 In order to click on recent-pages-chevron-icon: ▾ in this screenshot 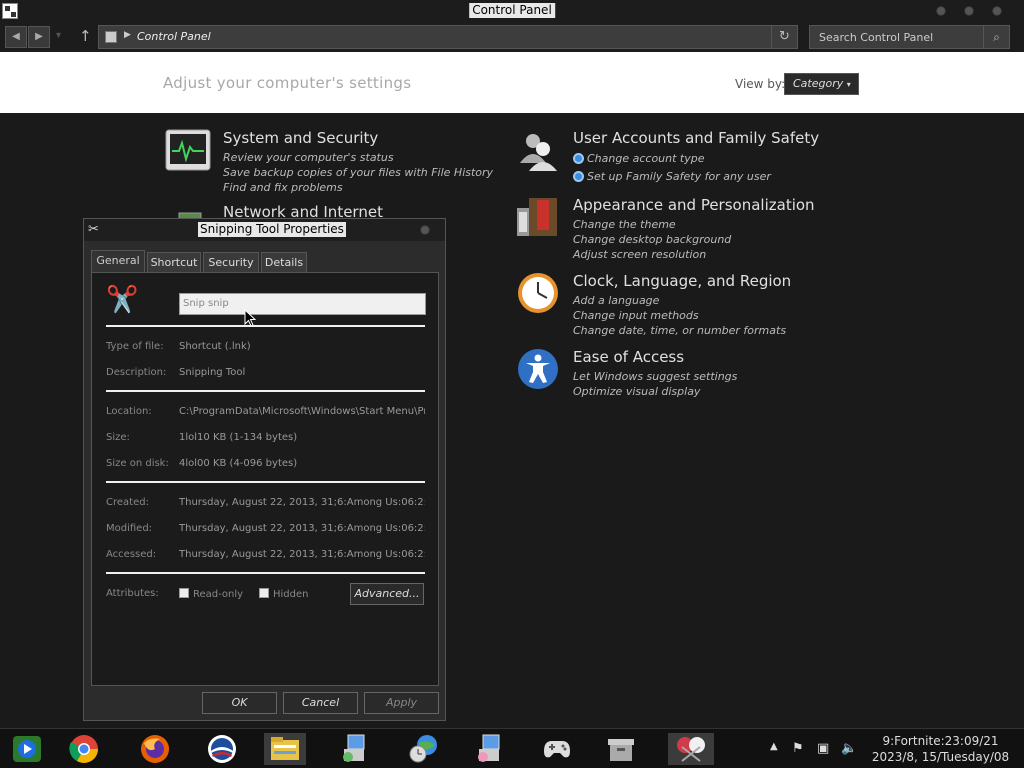, I will do `click(58, 35)`.